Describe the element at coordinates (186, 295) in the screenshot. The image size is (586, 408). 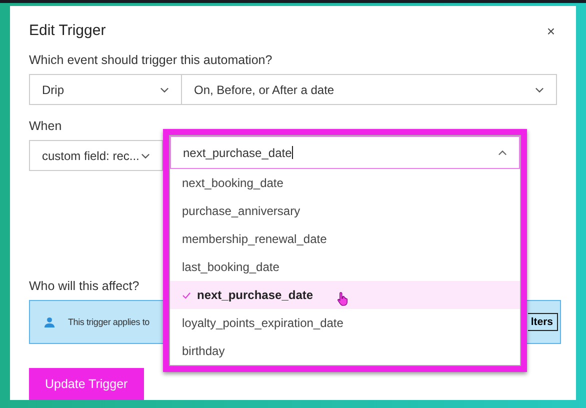
I see `check-icon` at that location.